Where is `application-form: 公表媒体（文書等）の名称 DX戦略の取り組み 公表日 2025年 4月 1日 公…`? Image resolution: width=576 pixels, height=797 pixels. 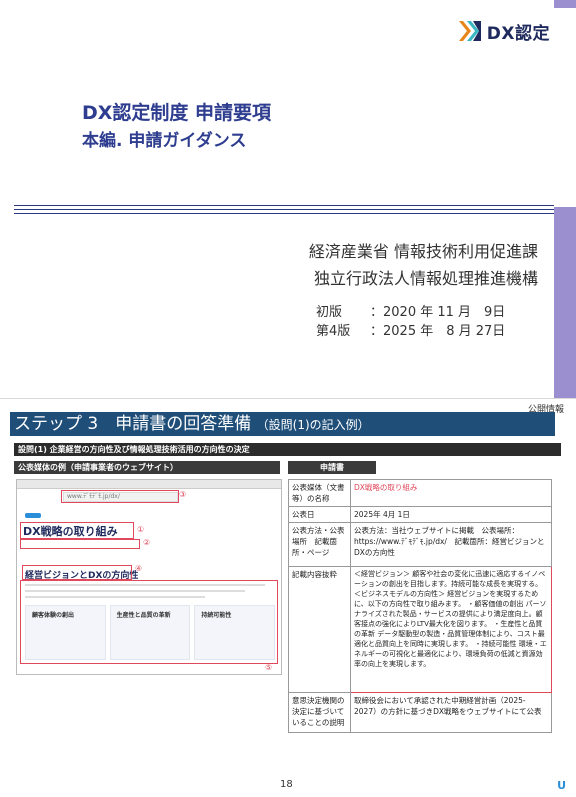 application-form: 公表媒体（文書等）の名称 DX戦略の取り組み 公表日 2025年 4月 1日 公… is located at coordinates (420, 606).